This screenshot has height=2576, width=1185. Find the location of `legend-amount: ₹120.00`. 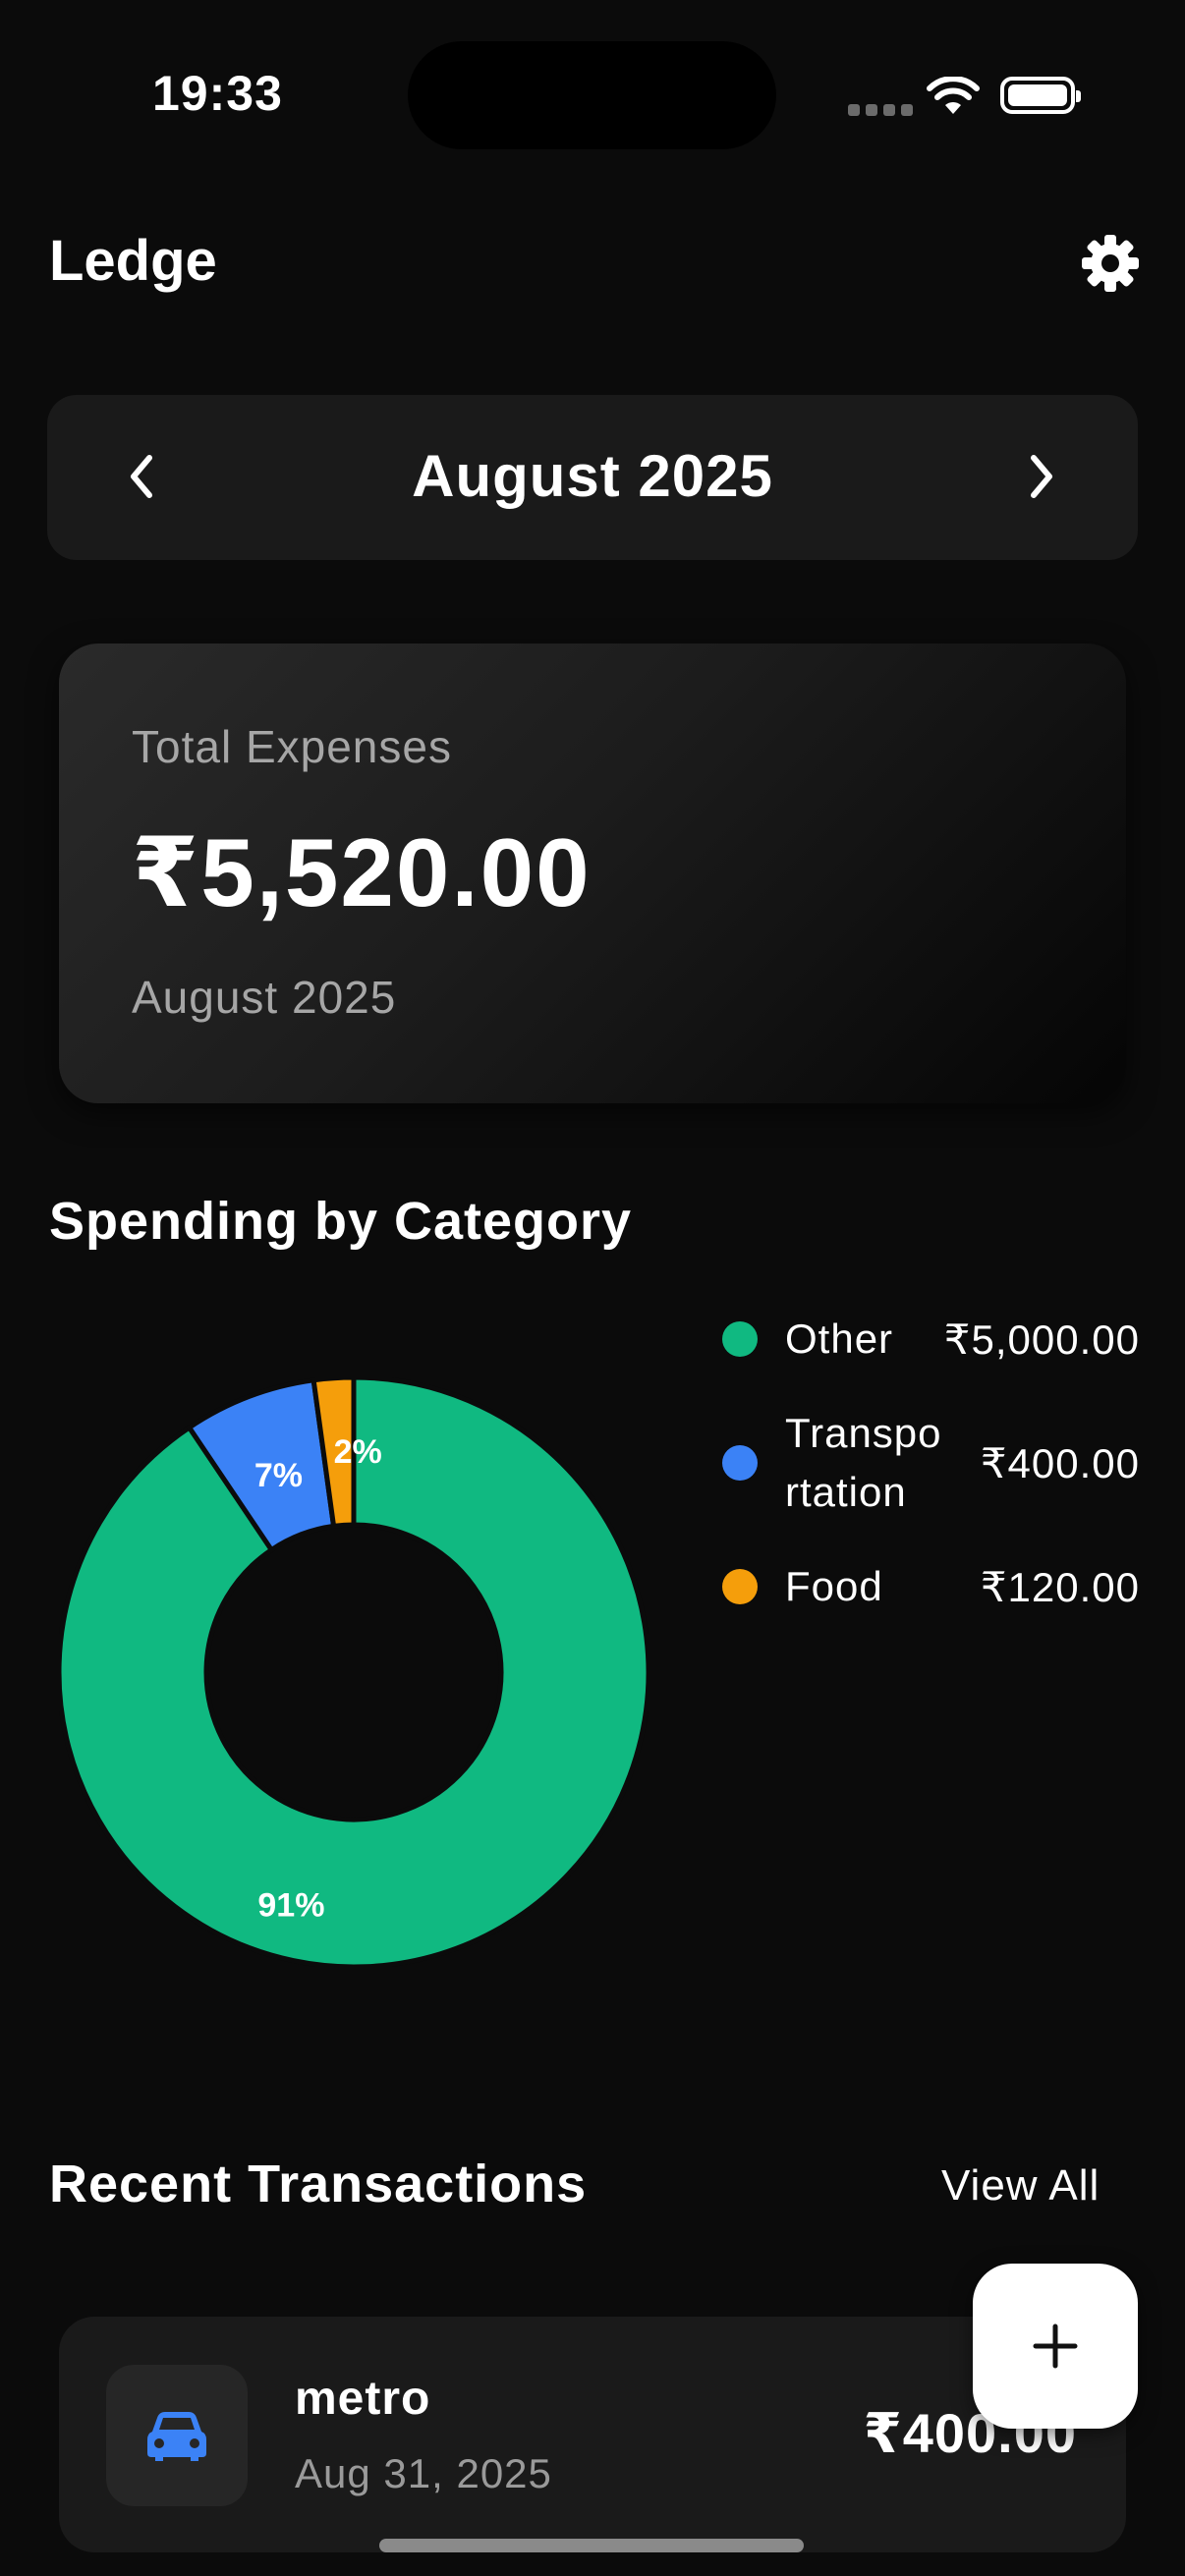

legend-amount: ₹120.00 is located at coordinates (1060, 1586).